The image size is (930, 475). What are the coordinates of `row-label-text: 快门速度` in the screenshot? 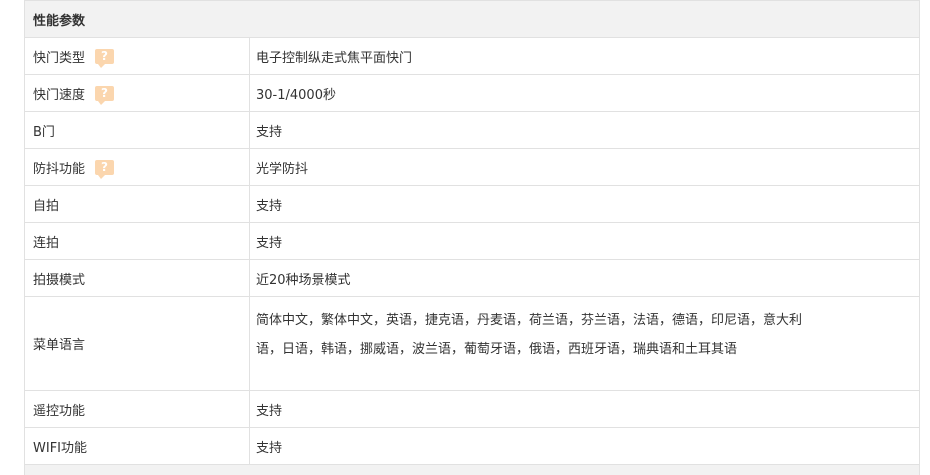 It's located at (59, 95).